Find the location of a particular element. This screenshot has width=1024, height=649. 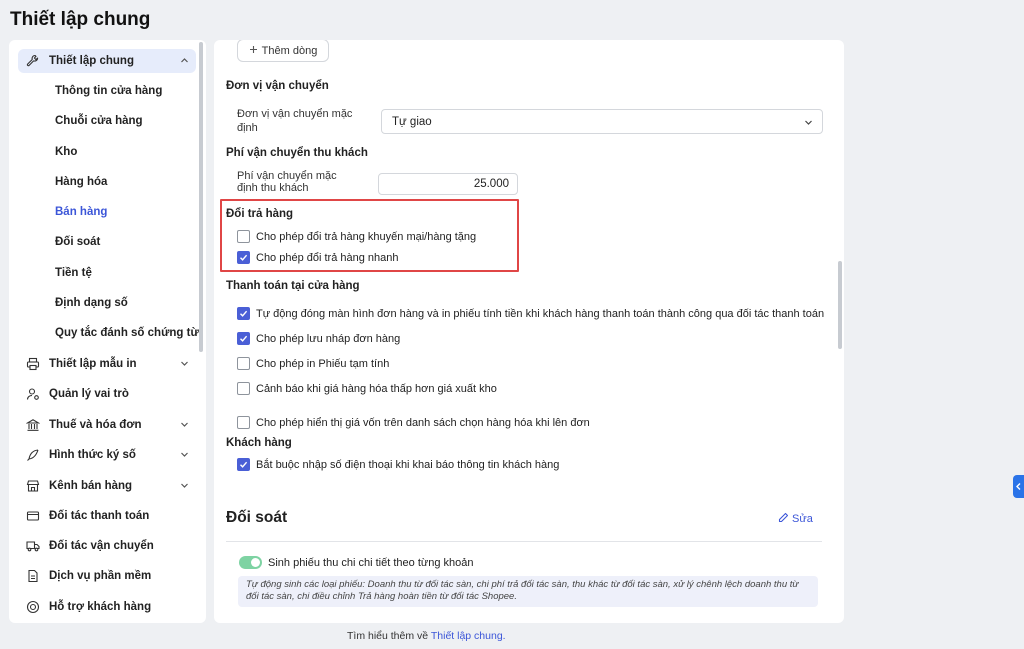

sidebar-item-label: Thiết lập mẫu in is located at coordinates (93, 364).